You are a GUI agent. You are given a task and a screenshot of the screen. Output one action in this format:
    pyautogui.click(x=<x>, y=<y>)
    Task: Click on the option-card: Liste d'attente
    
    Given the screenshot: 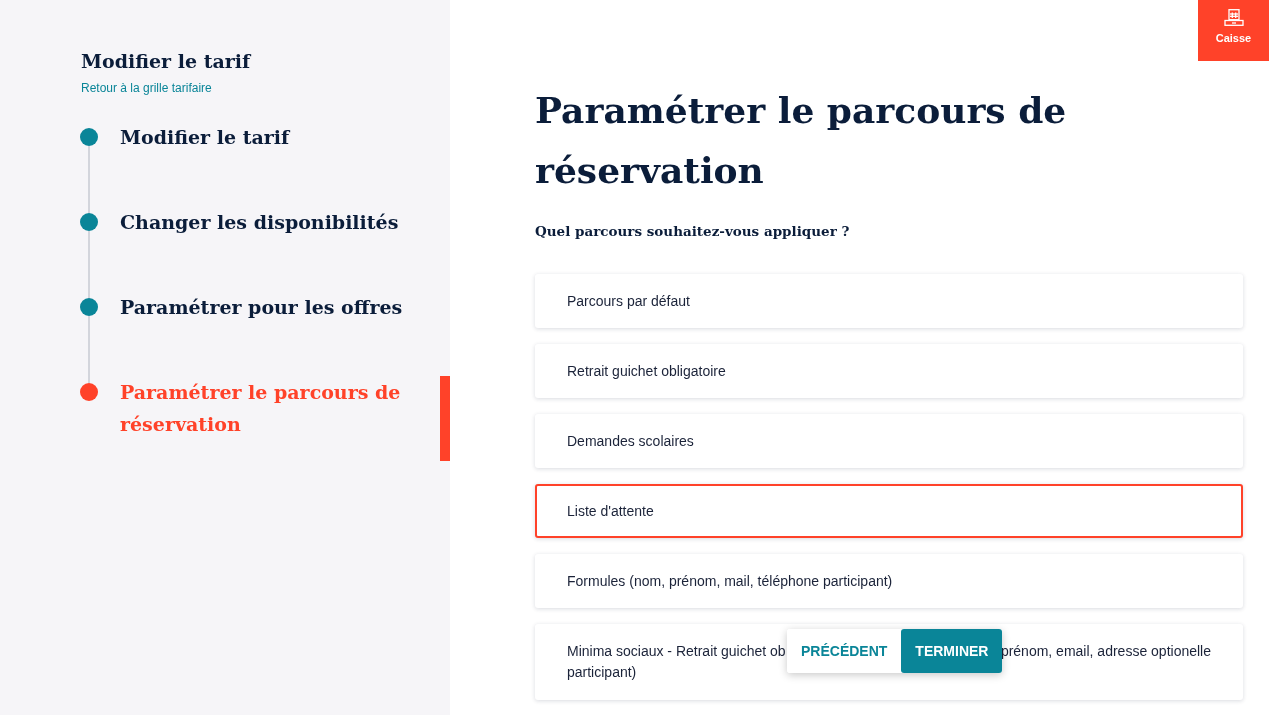 What is the action you would take?
    pyautogui.click(x=889, y=511)
    